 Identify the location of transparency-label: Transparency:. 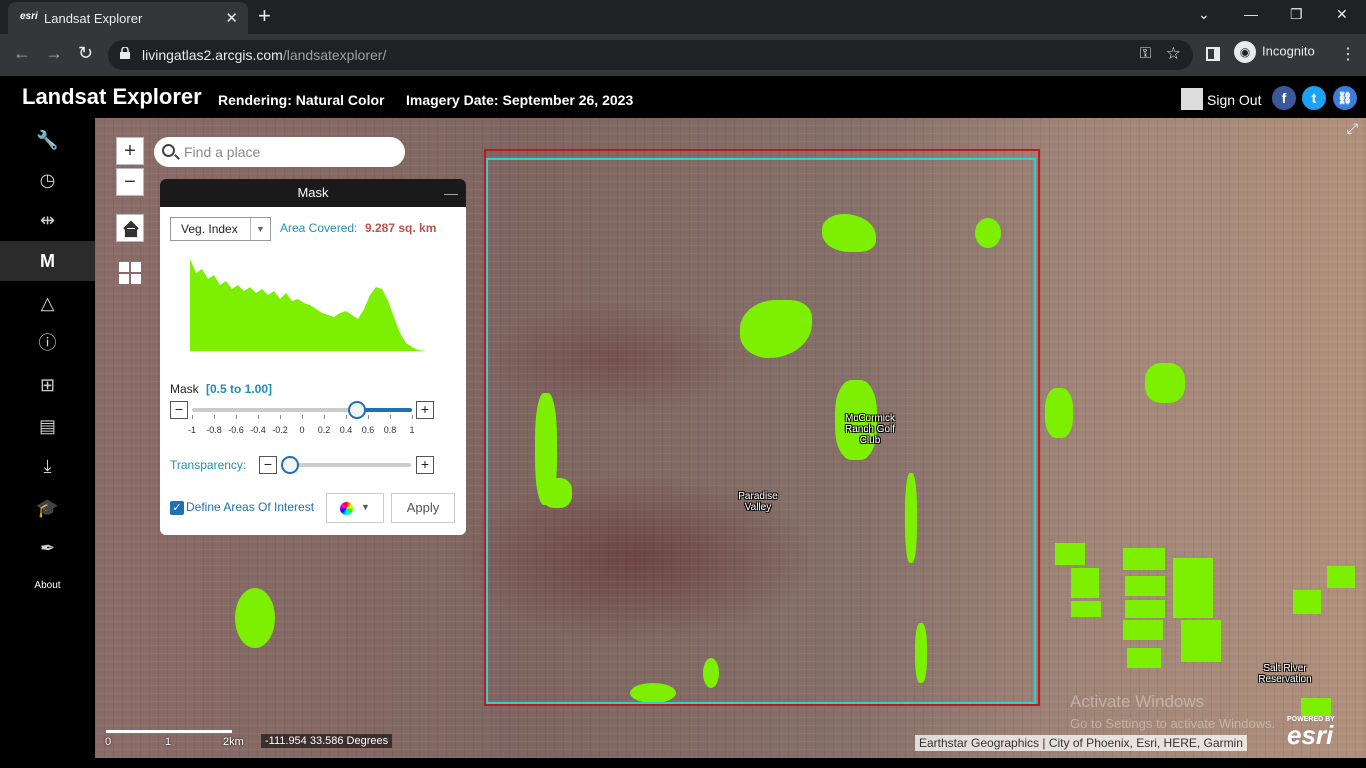
(208, 465).